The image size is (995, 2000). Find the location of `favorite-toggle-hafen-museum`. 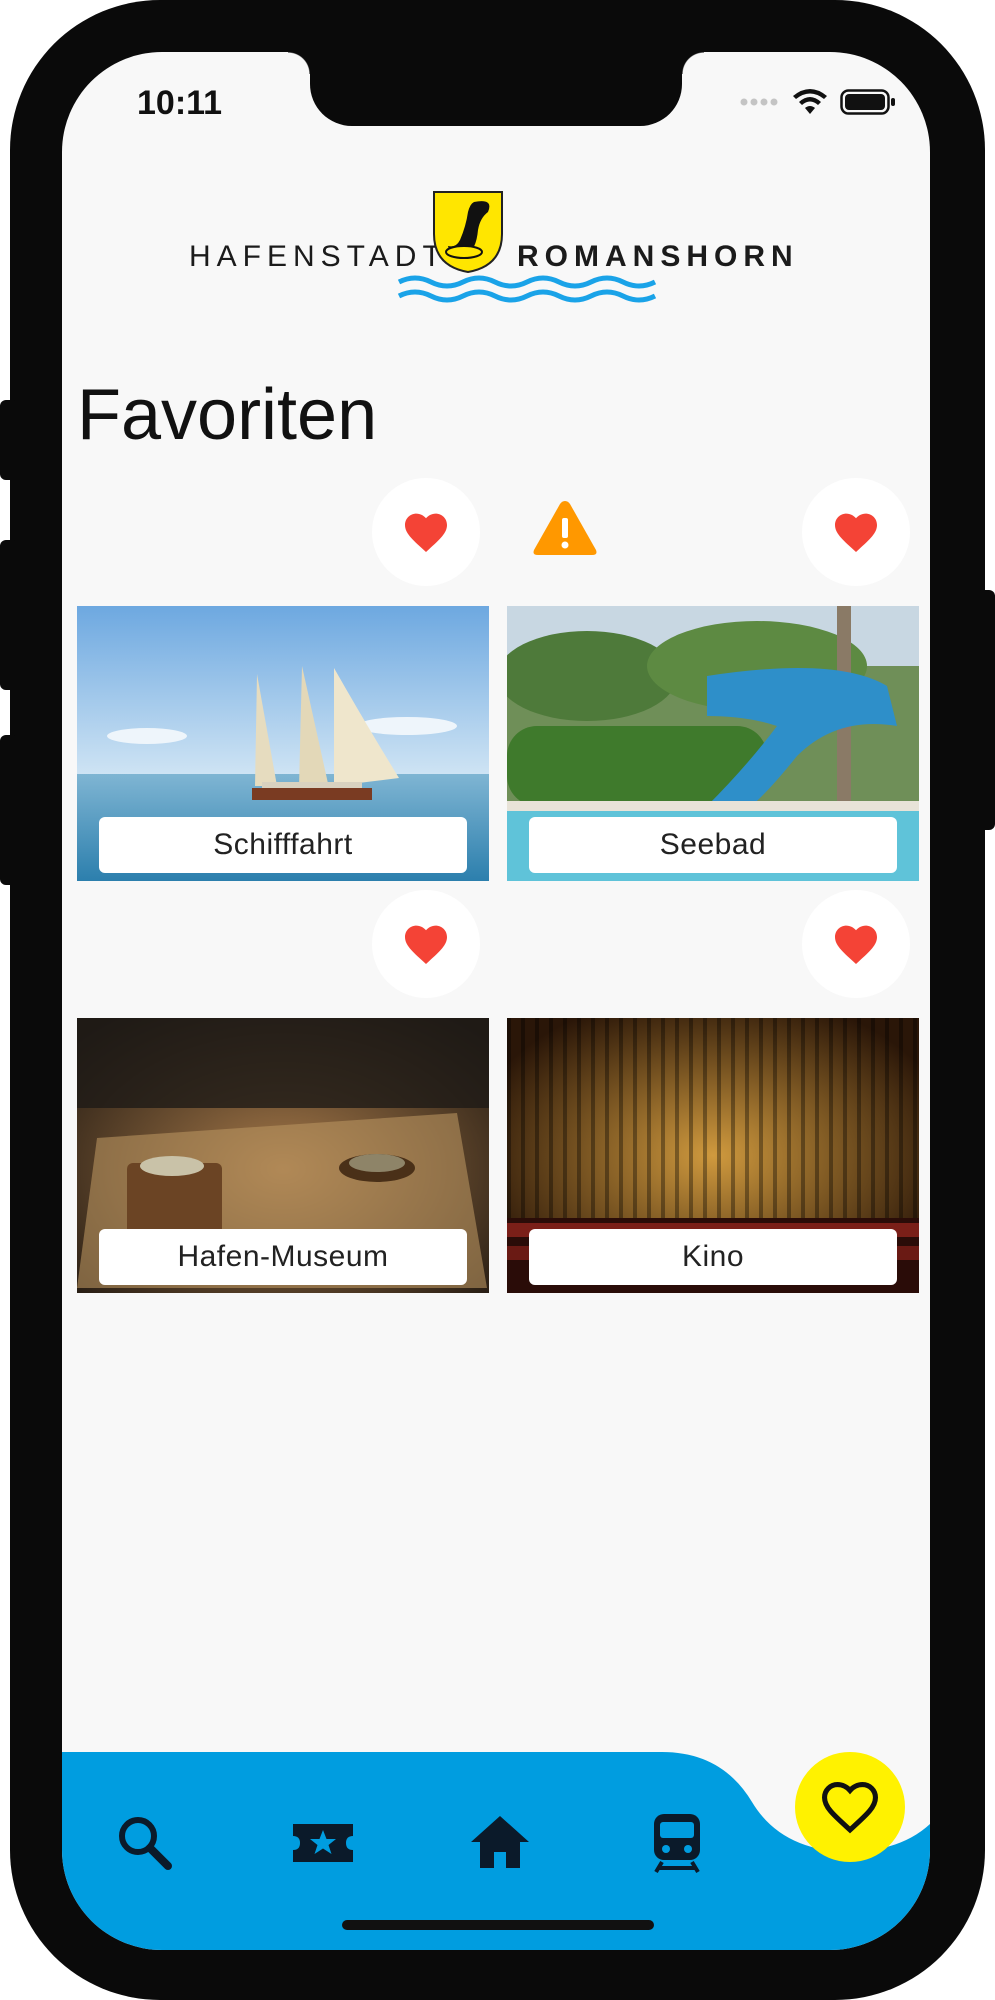

favorite-toggle-hafen-museum is located at coordinates (426, 944).